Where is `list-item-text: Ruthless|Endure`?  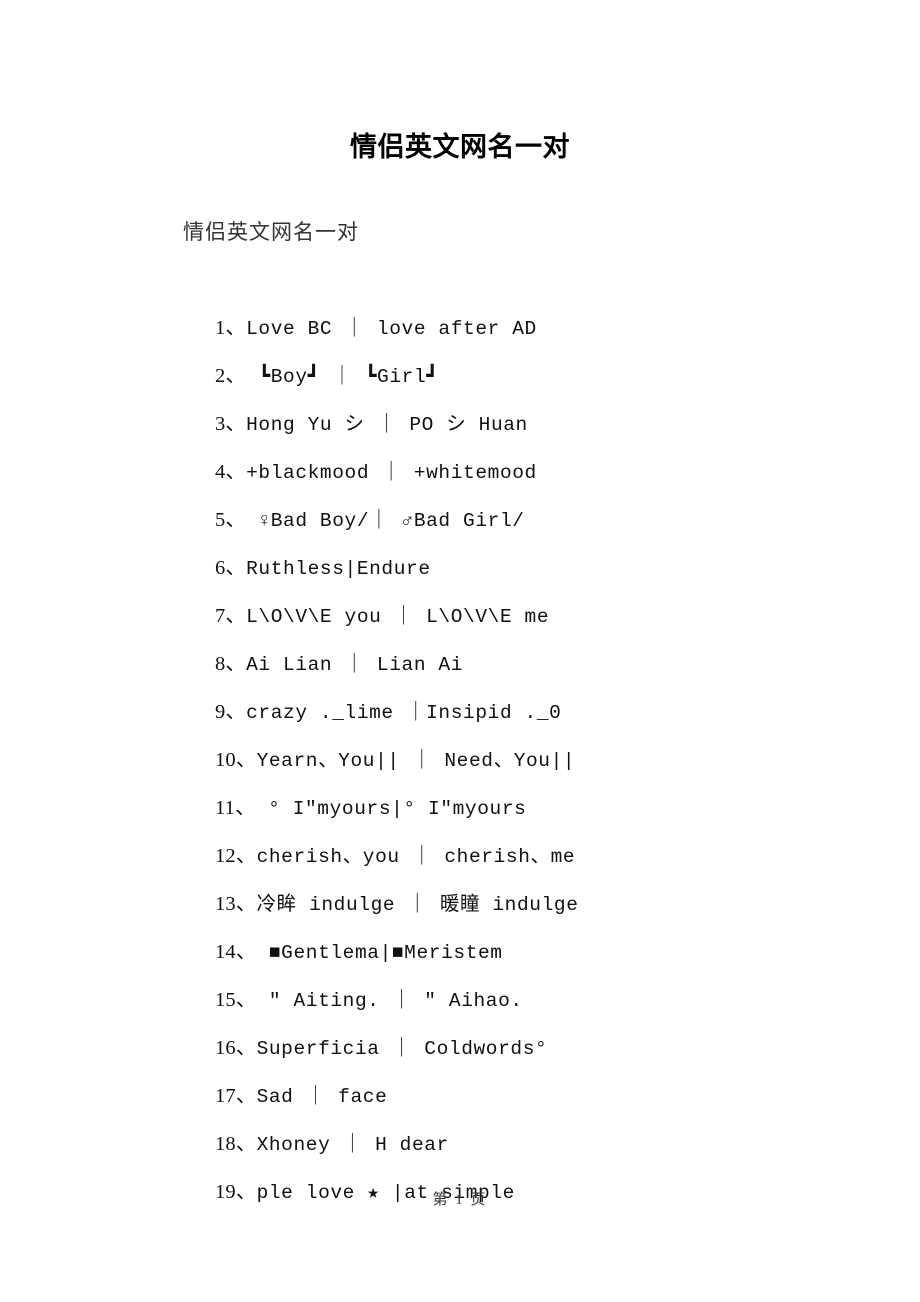
list-item-text: Ruthless|Endure is located at coordinates (338, 569).